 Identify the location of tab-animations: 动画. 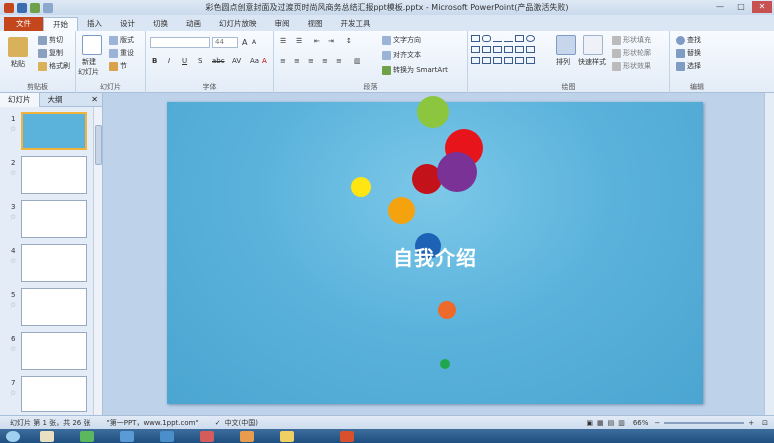
(193, 24).